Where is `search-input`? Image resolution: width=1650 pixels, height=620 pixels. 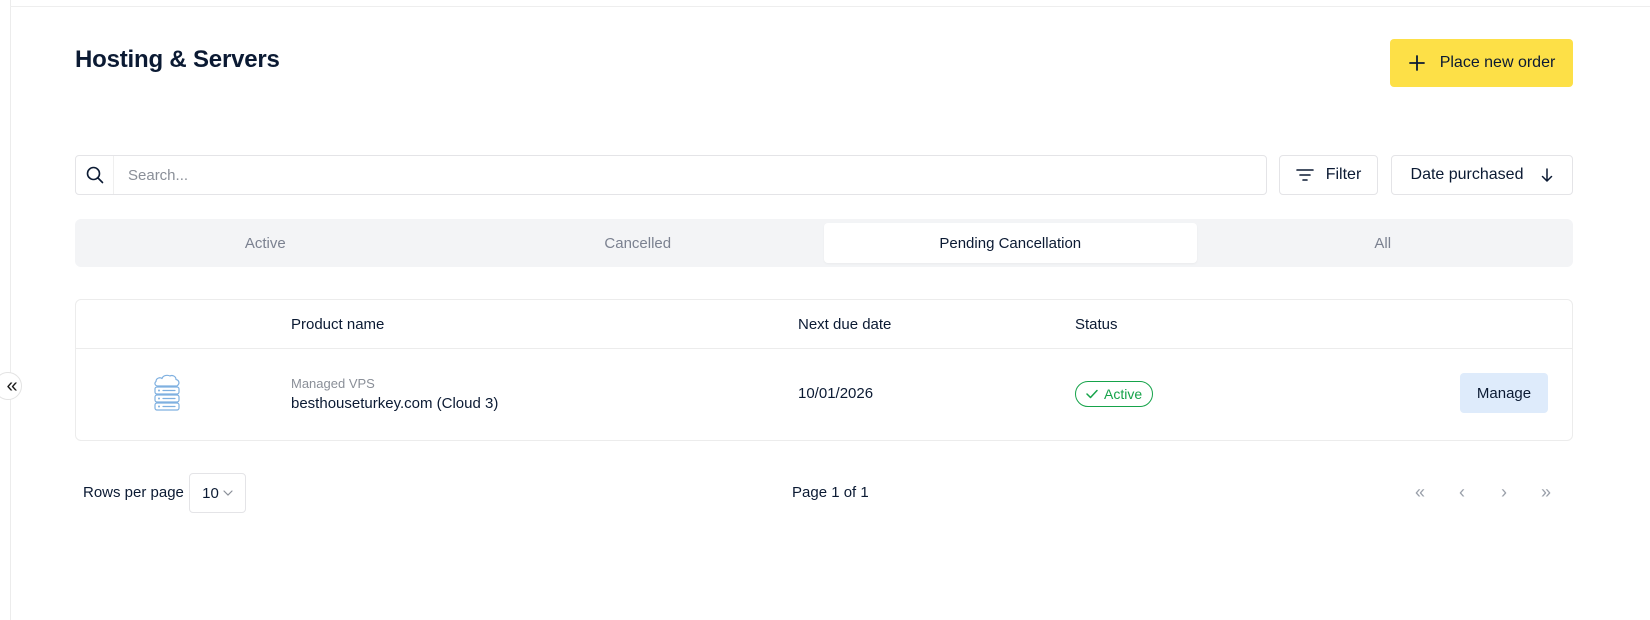
search-input is located at coordinates (690, 175).